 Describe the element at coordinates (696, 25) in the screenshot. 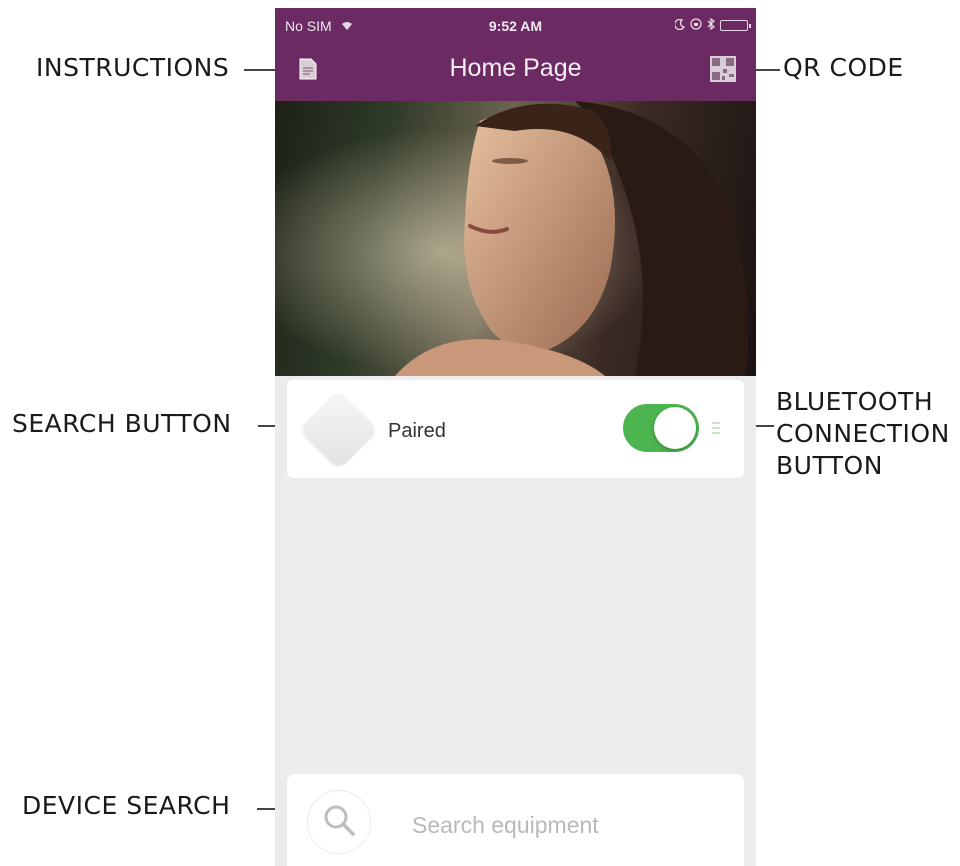

I see `rotation-lock-icon` at that location.